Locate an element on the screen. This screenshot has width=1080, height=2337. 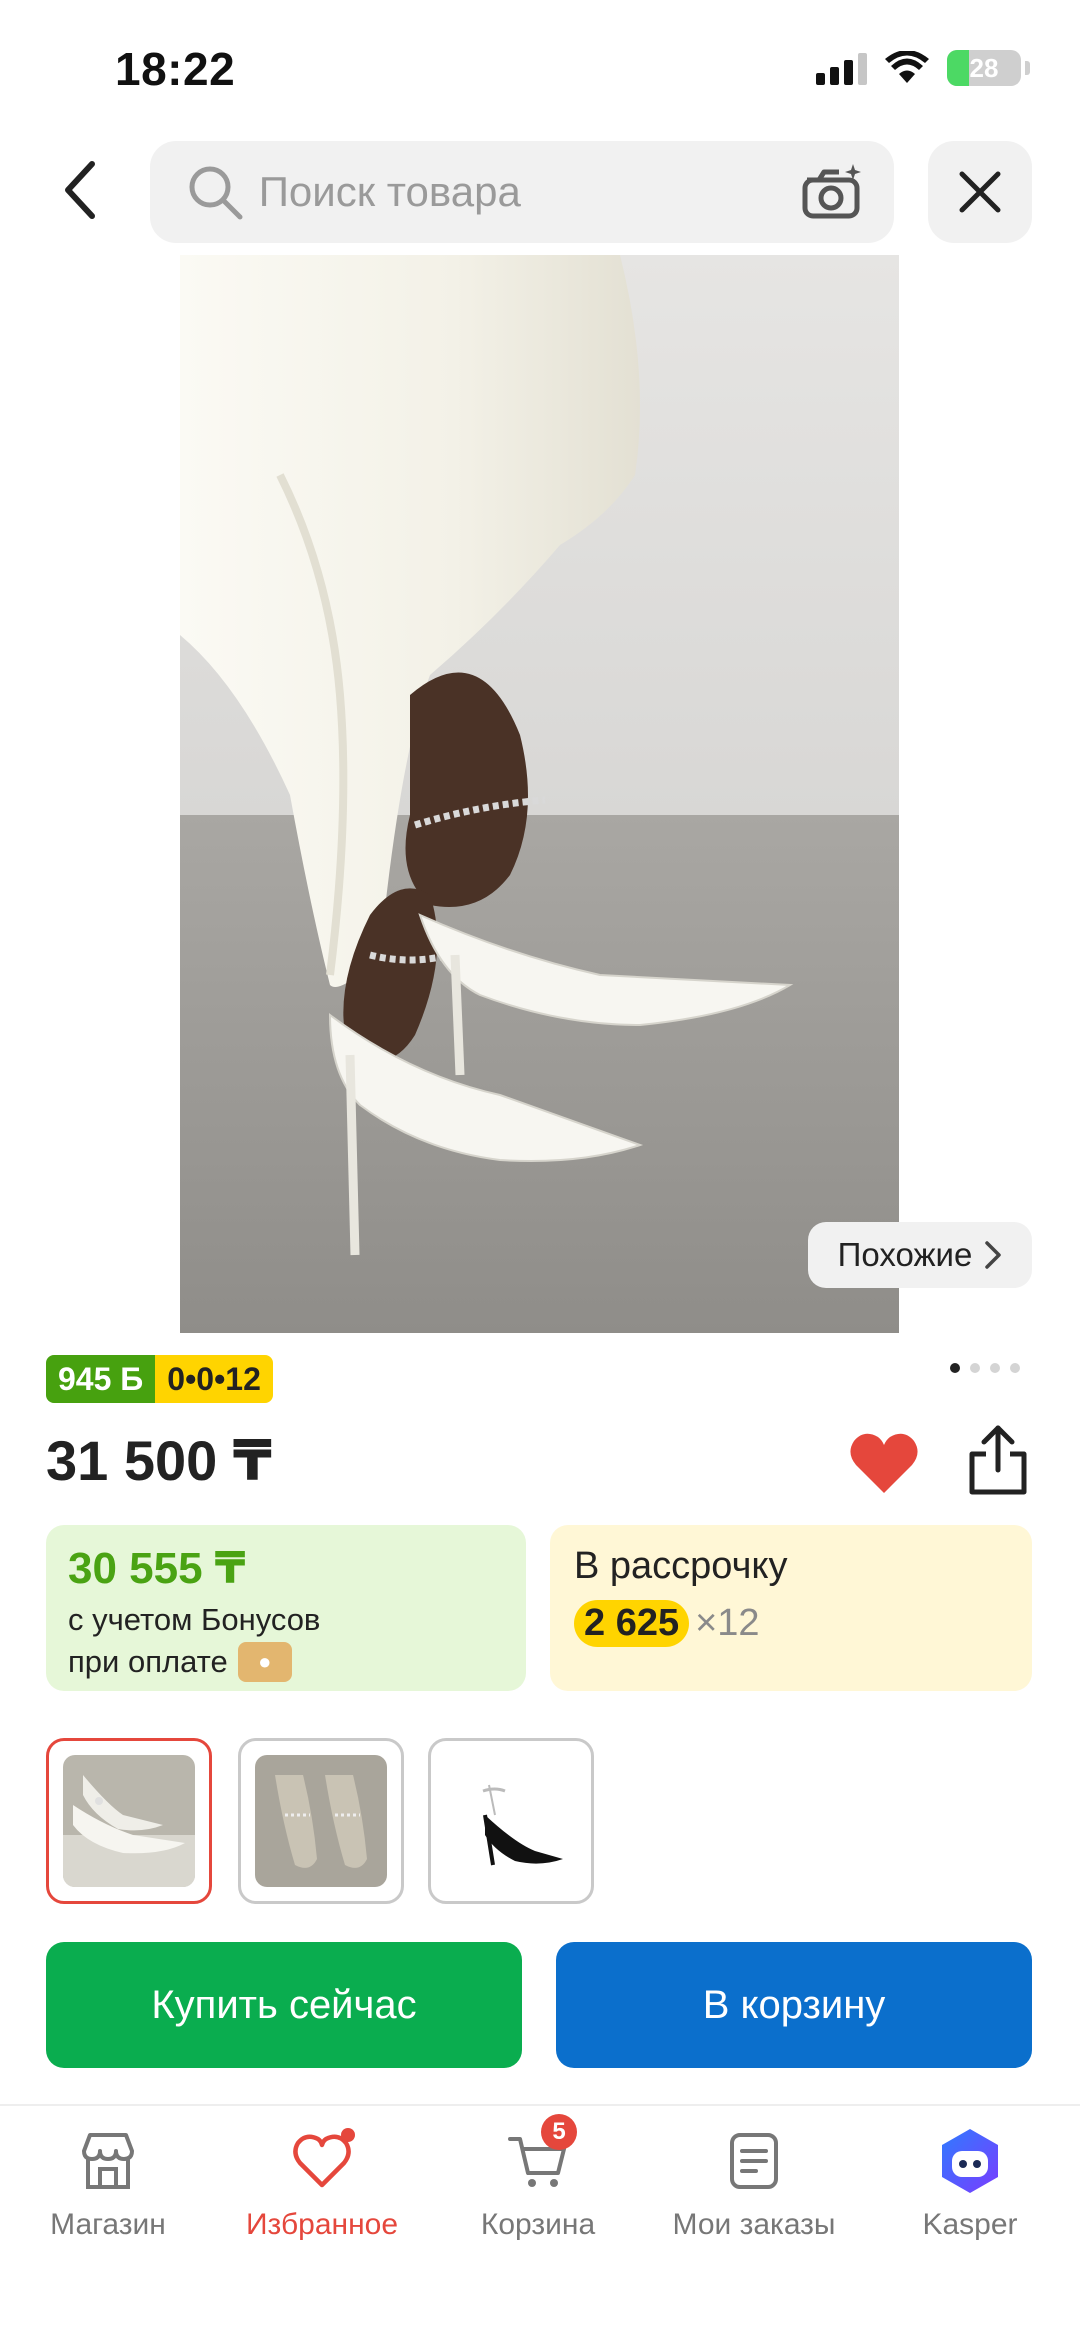
status-icons: 28 is located at coordinates (923, 68).